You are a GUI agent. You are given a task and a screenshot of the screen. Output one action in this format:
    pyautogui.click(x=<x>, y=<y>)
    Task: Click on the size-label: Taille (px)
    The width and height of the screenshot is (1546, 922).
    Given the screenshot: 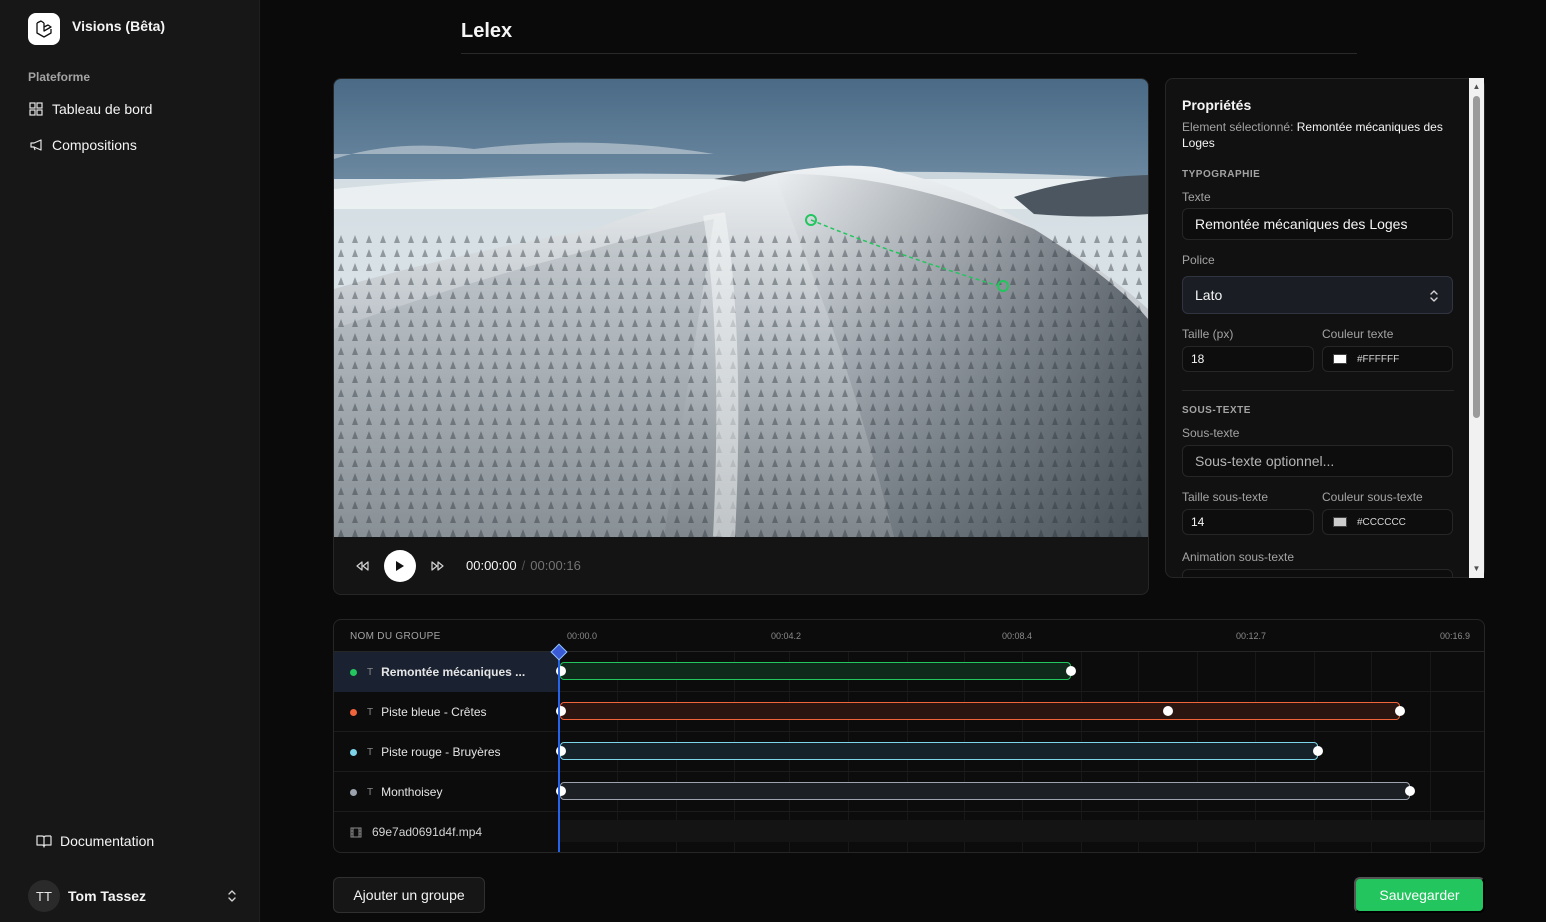 What is the action you would take?
    pyautogui.click(x=1208, y=334)
    